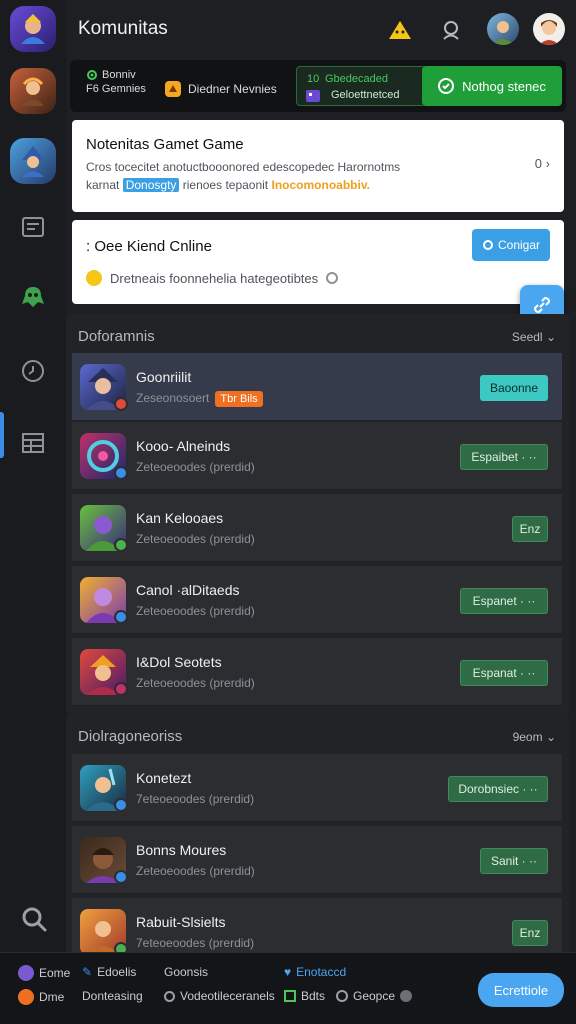 This screenshot has width=576, height=1024. I want to click on announcement-count: 0 ›, so click(542, 163).